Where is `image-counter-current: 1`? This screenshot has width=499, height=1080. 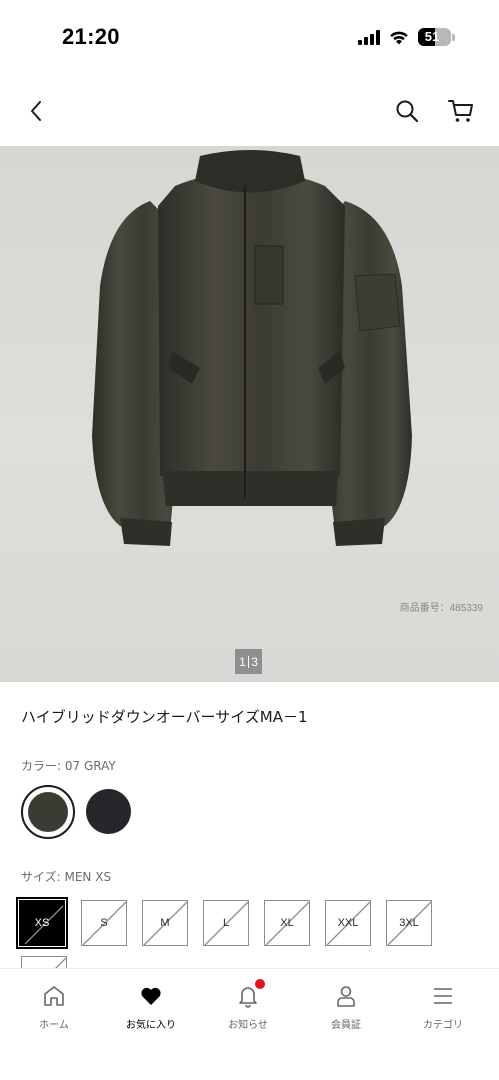
image-counter-current: 1 is located at coordinates (242, 661).